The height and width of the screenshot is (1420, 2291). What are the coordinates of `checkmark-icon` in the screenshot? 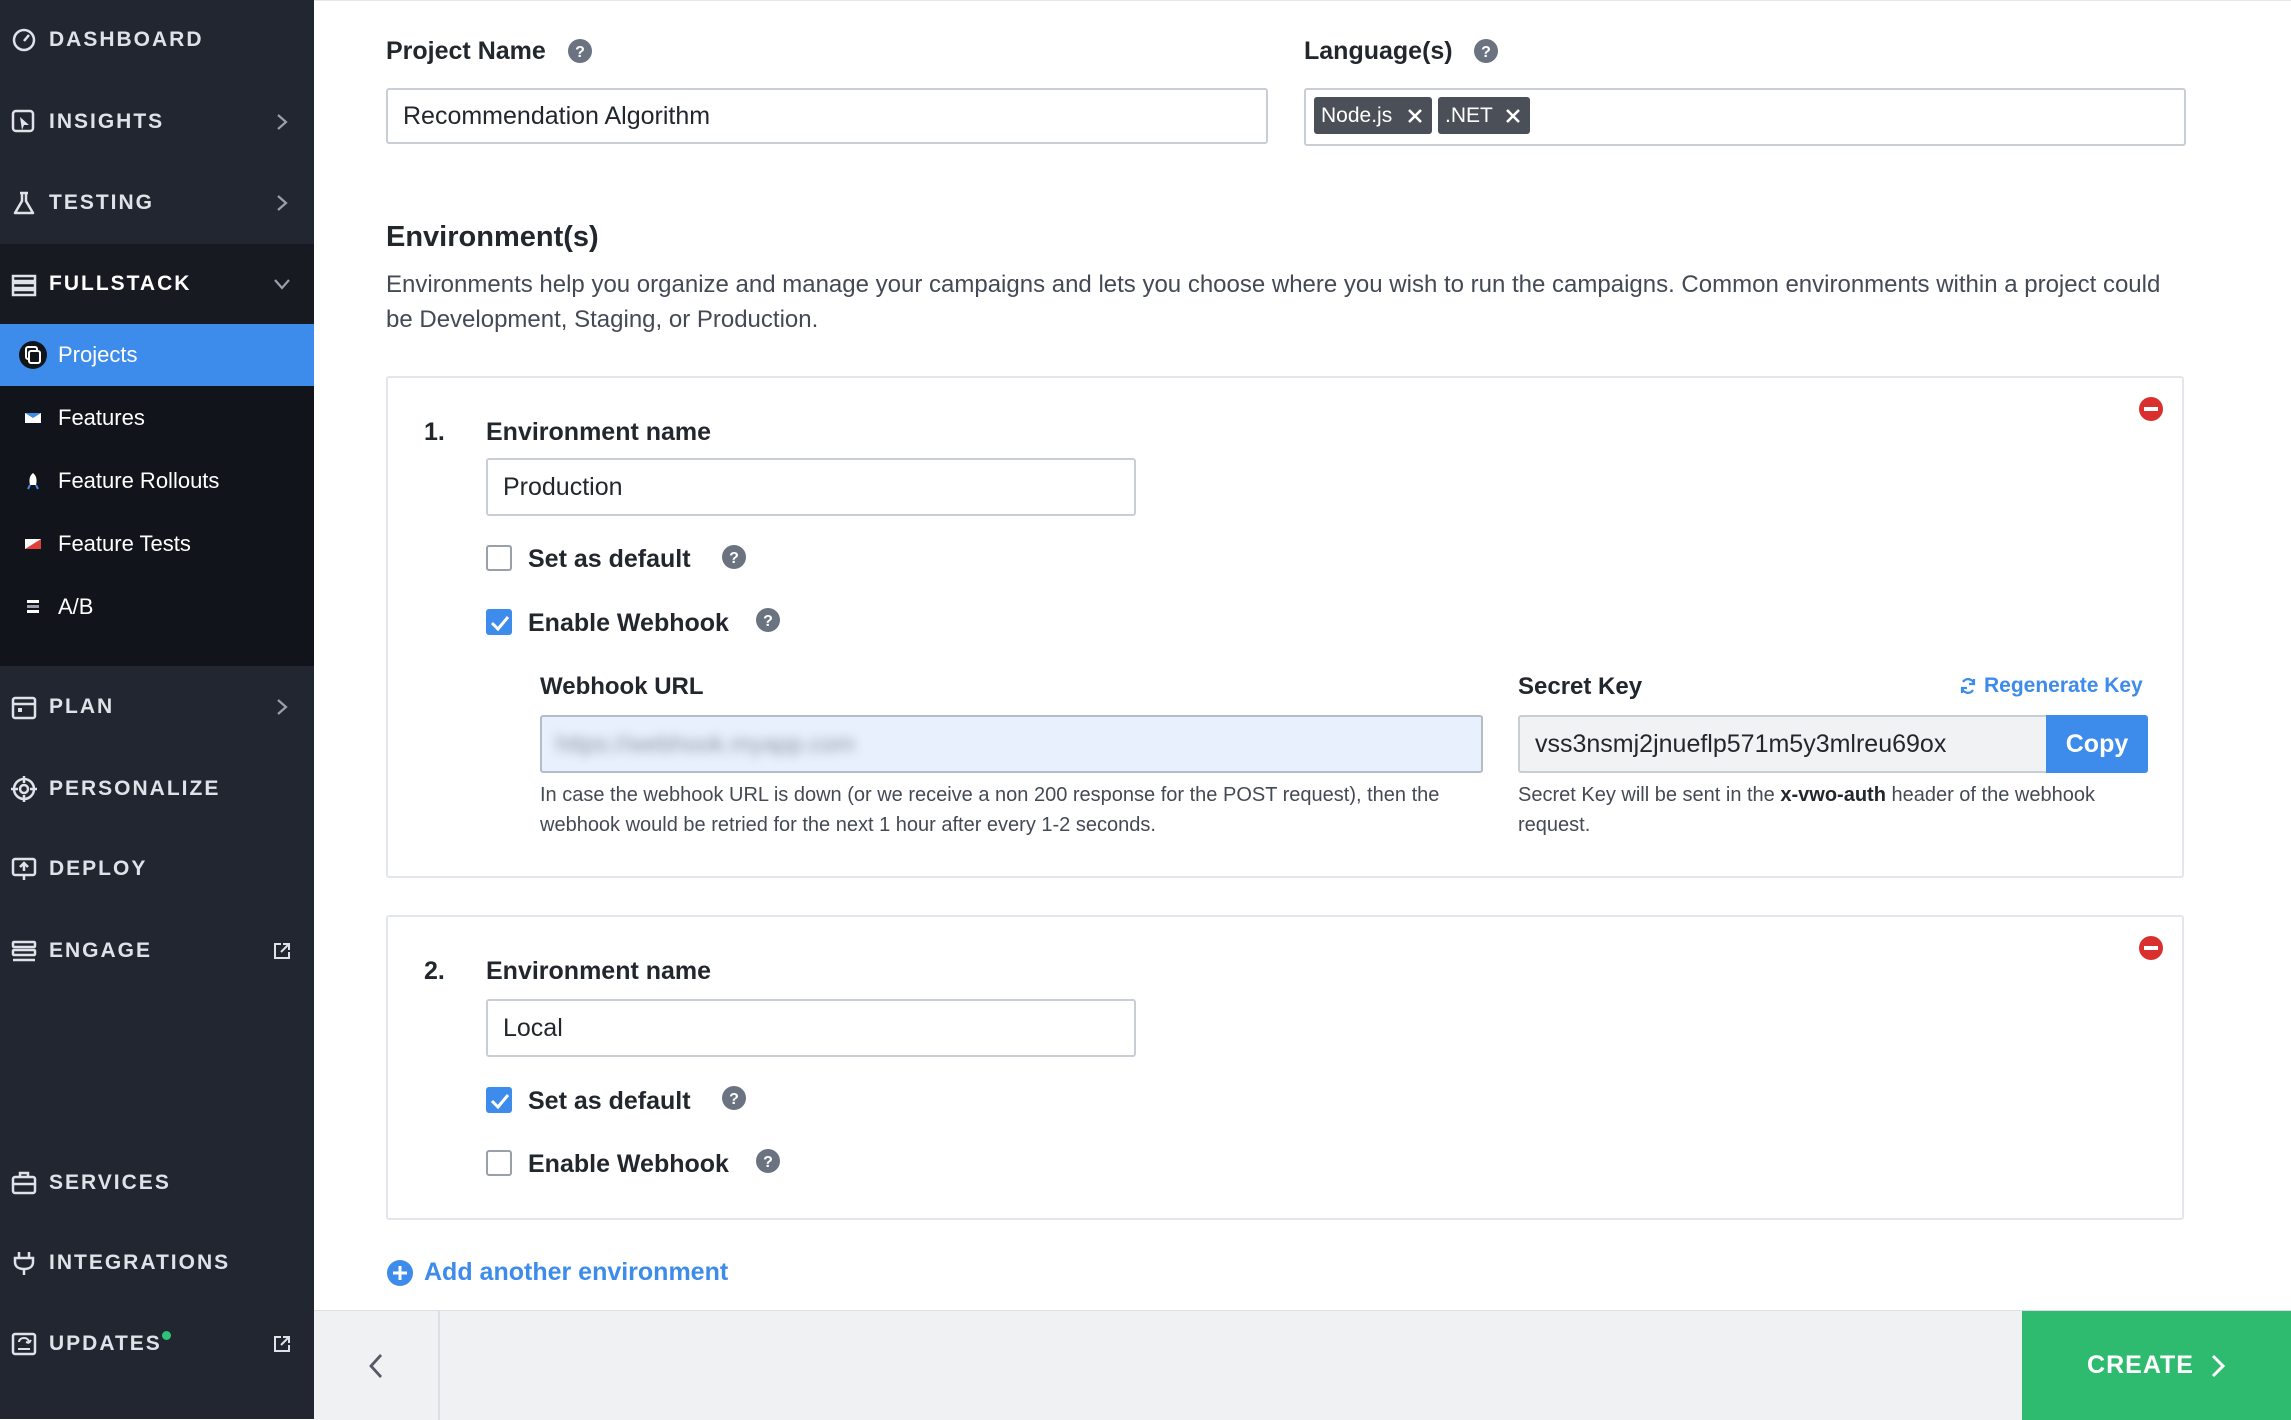 It's located at (500, 1102).